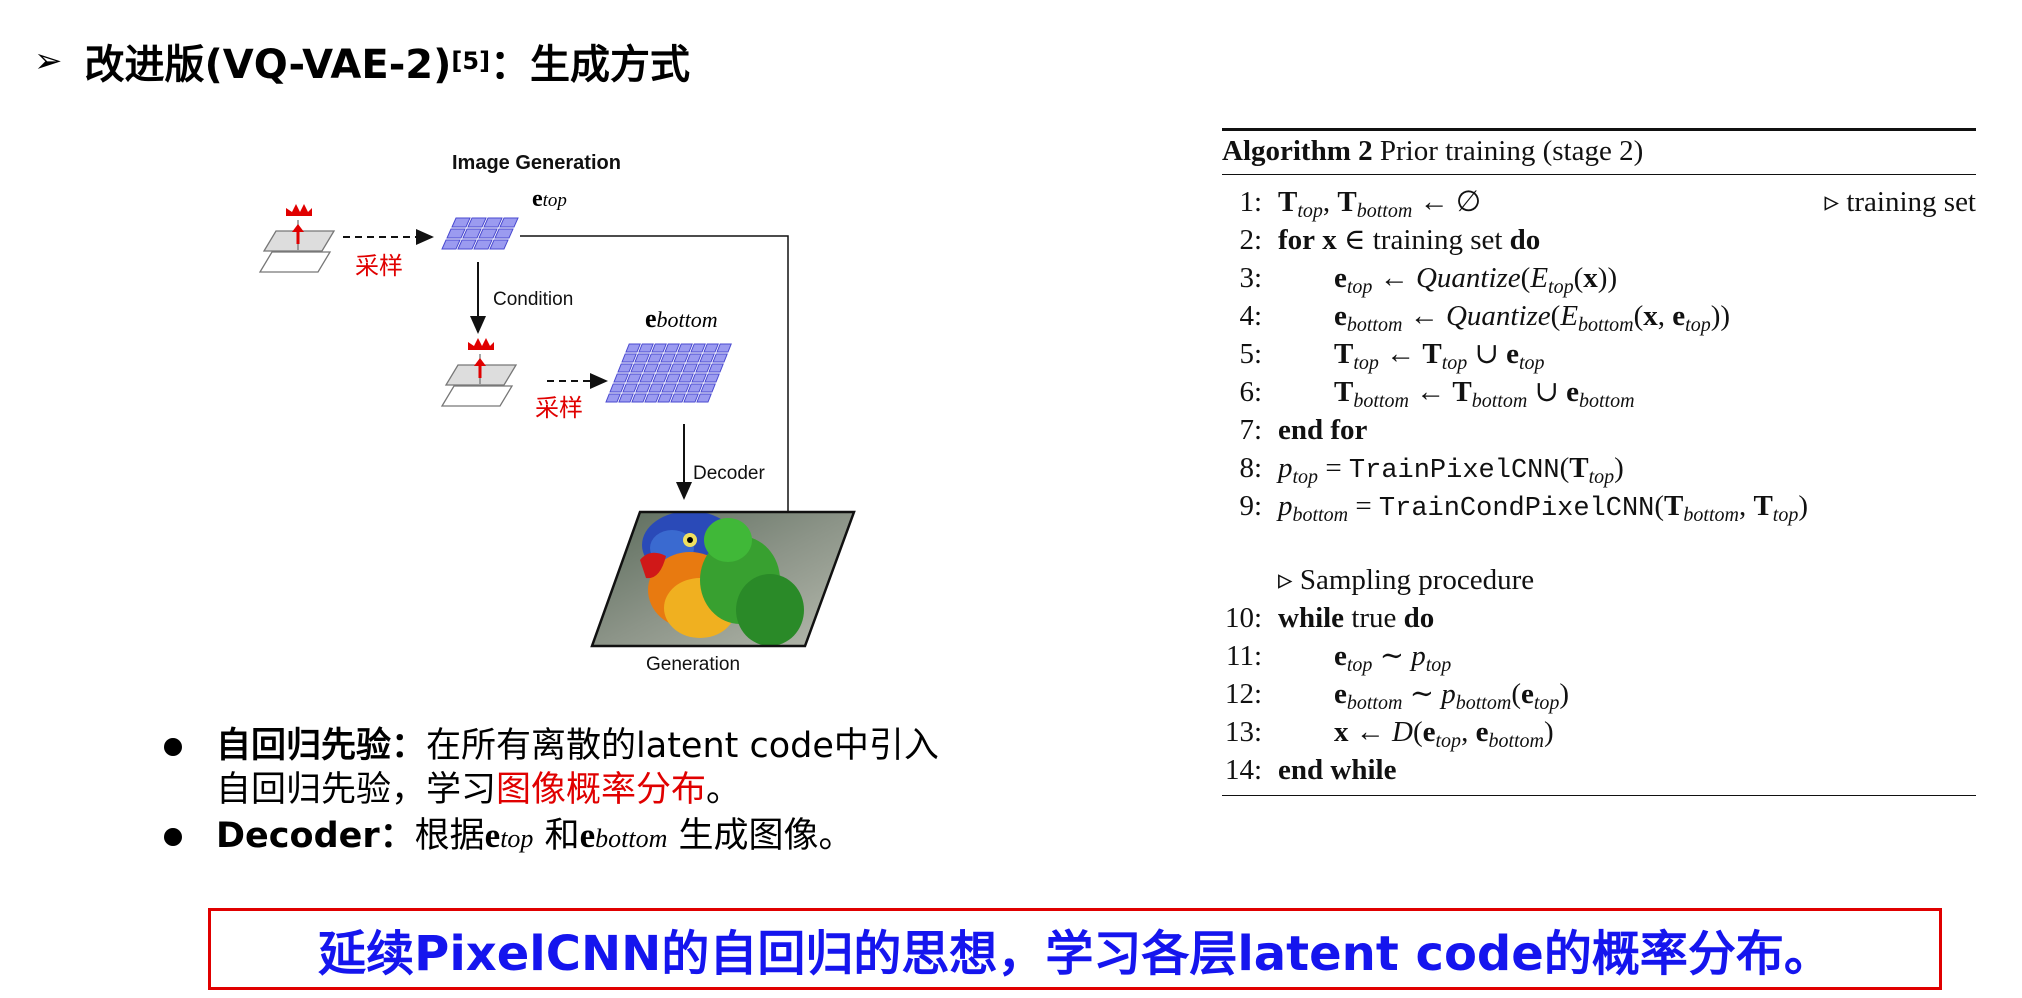 The height and width of the screenshot is (998, 2022). What do you see at coordinates (557, 426) in the screenshot?
I see `generation-diagram` at bounding box center [557, 426].